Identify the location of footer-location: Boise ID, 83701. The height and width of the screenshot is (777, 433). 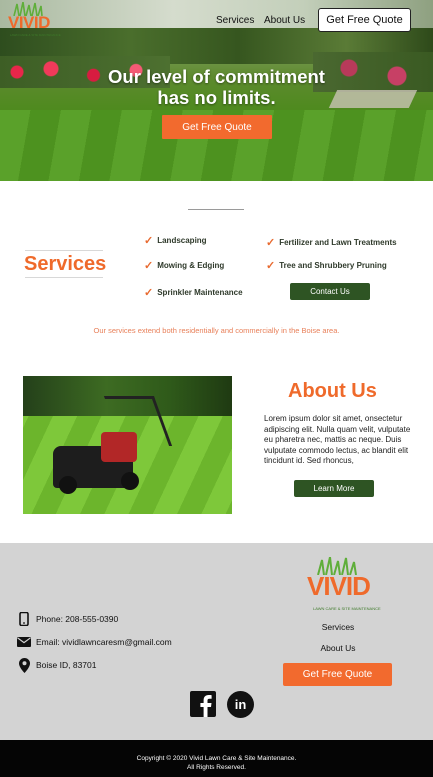
(57, 665).